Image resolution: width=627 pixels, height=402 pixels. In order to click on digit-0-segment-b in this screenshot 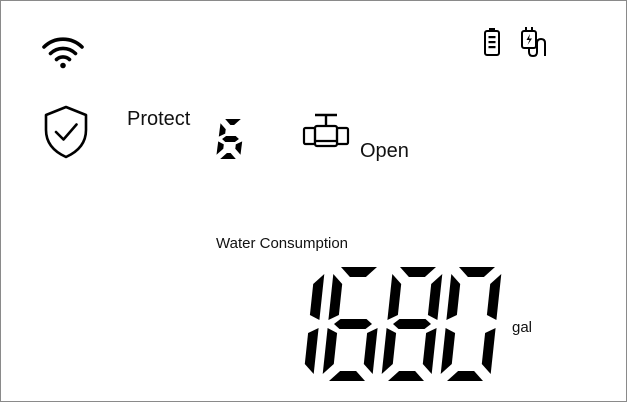, I will do `click(317, 297)`.